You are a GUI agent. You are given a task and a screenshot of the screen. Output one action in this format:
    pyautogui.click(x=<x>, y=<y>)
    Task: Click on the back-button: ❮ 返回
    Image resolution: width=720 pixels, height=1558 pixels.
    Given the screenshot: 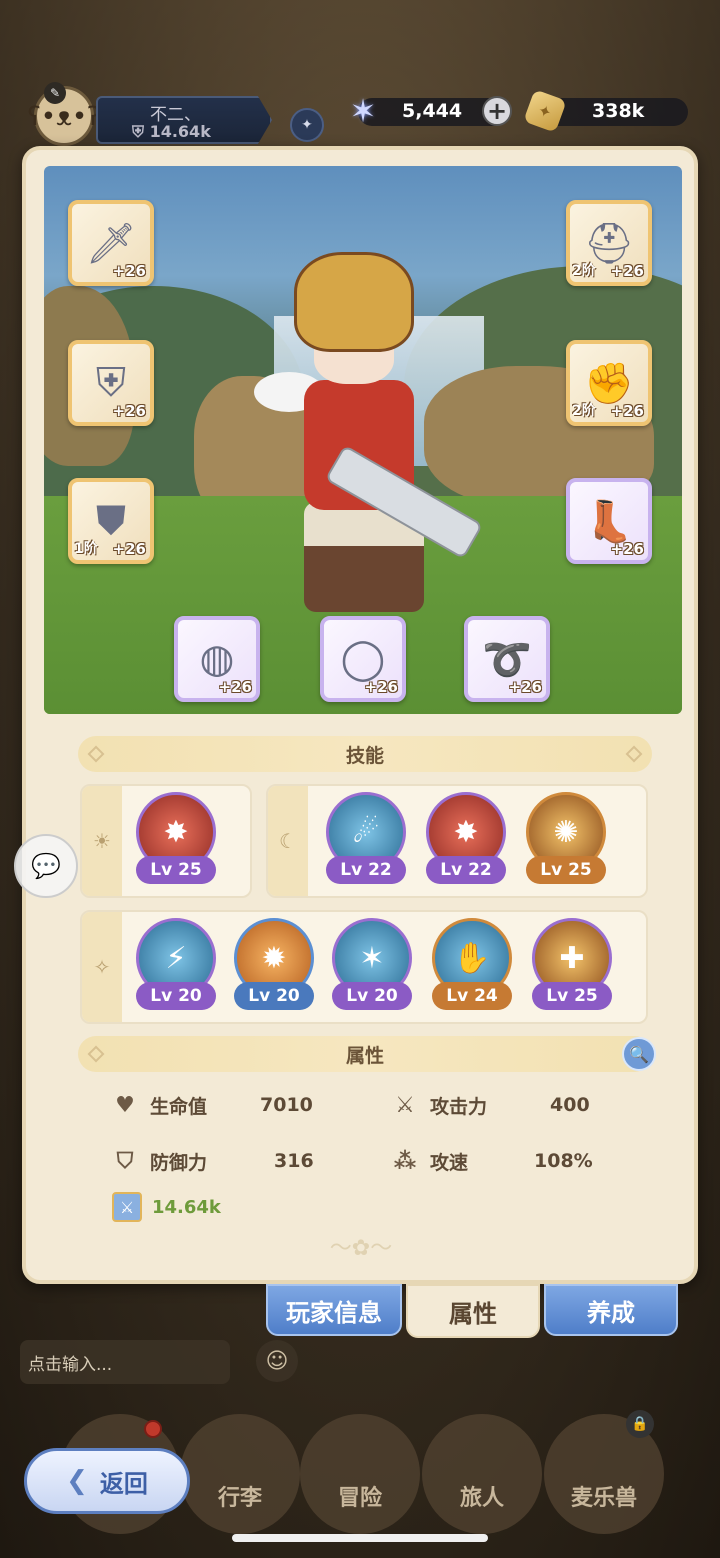 What is the action you would take?
    pyautogui.click(x=107, y=1481)
    